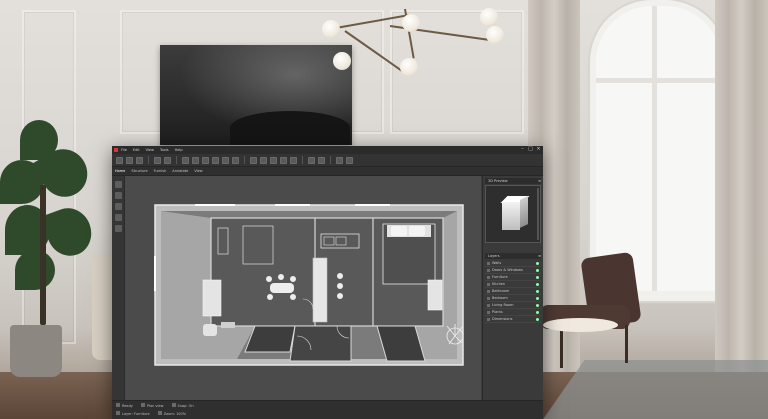  I want to click on close-icon: ×, so click(538, 149).